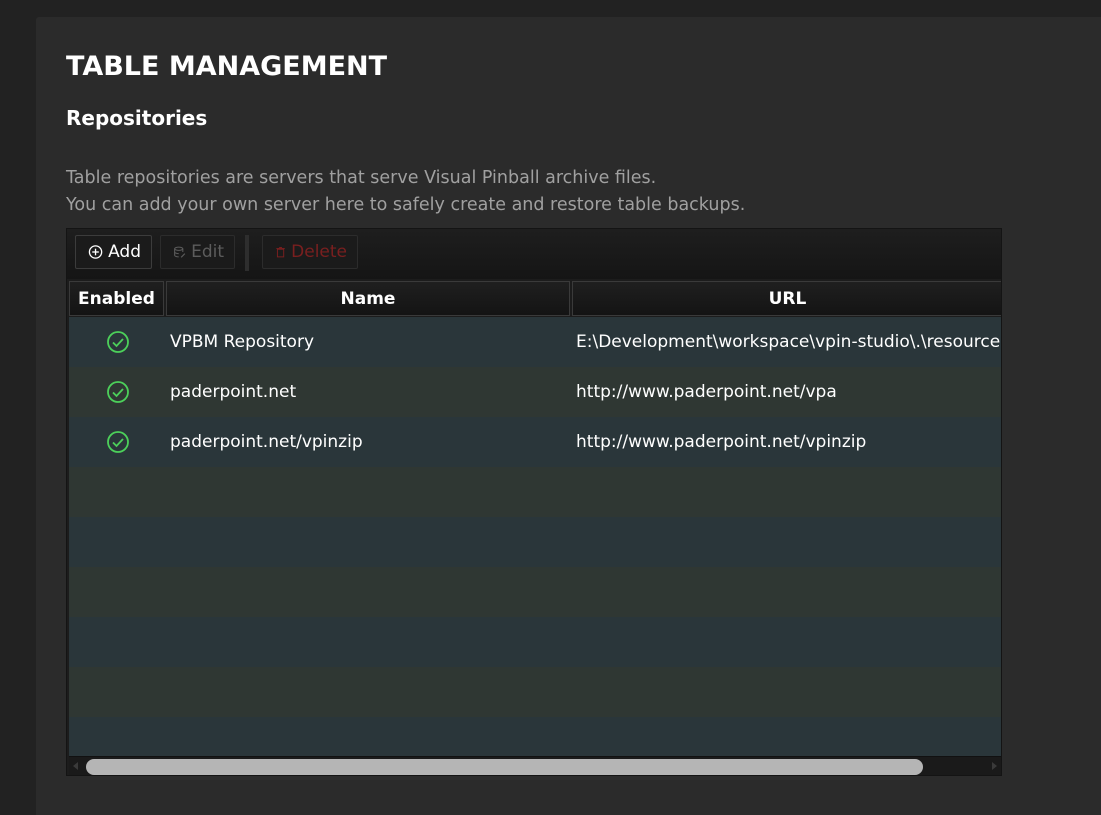 The width and height of the screenshot is (1101, 815). Describe the element at coordinates (706, 392) in the screenshot. I see `url-cell: http://www.paderpoint.net/vpa` at that location.